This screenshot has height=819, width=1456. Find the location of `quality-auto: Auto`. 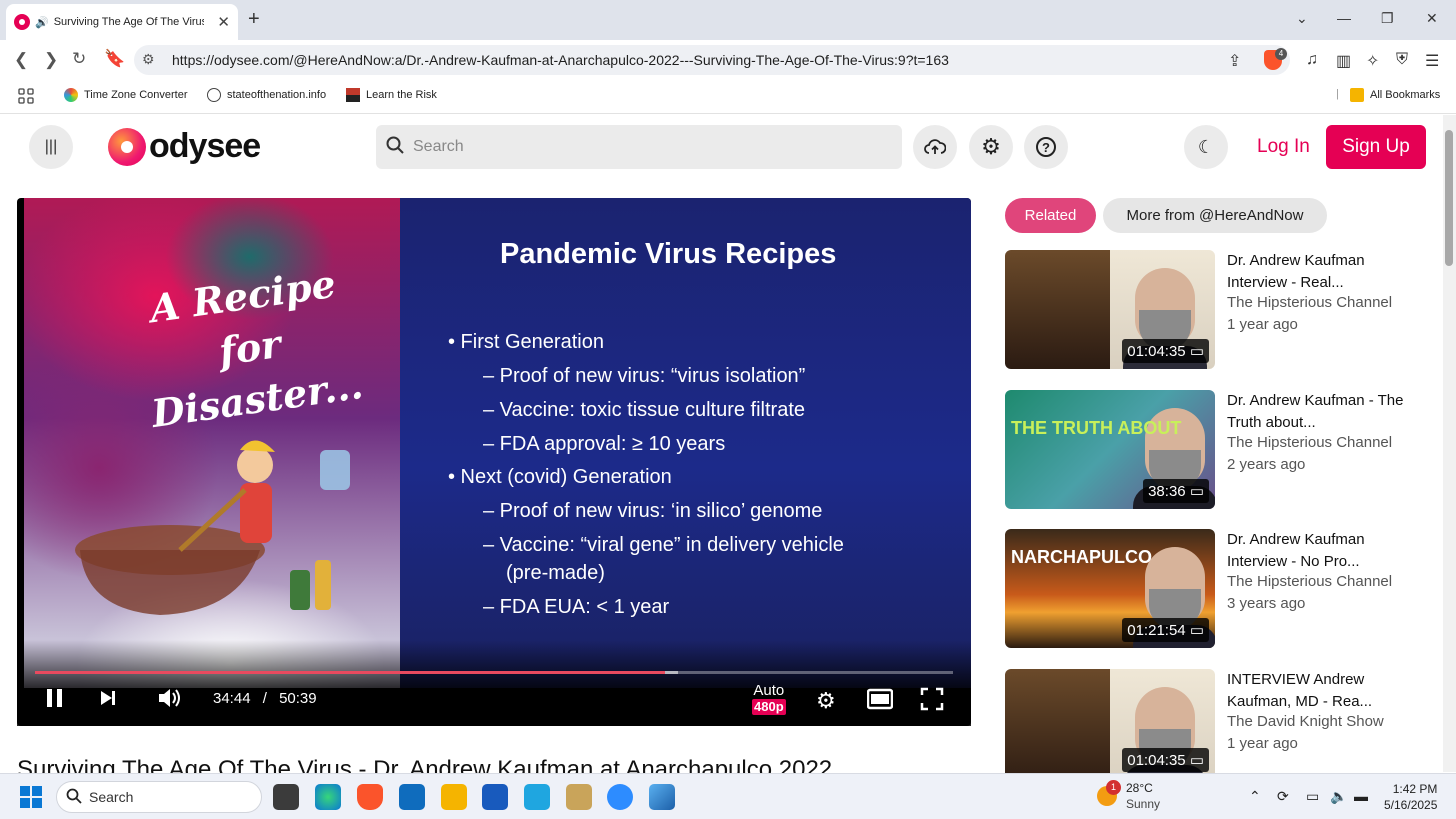

quality-auto: Auto is located at coordinates (769, 690).